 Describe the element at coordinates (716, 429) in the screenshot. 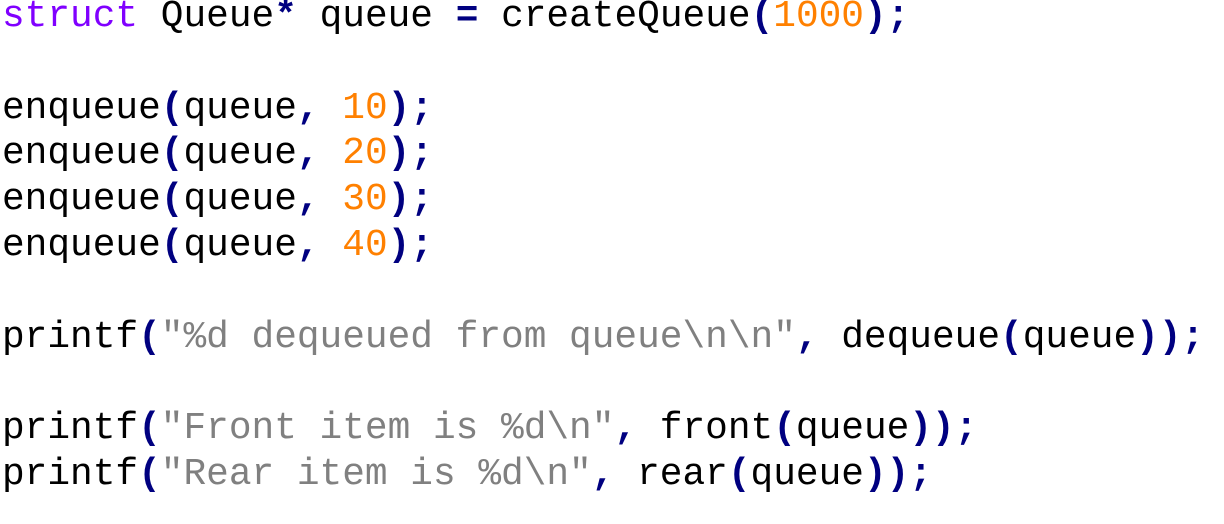

I see `identifier-token: front` at that location.